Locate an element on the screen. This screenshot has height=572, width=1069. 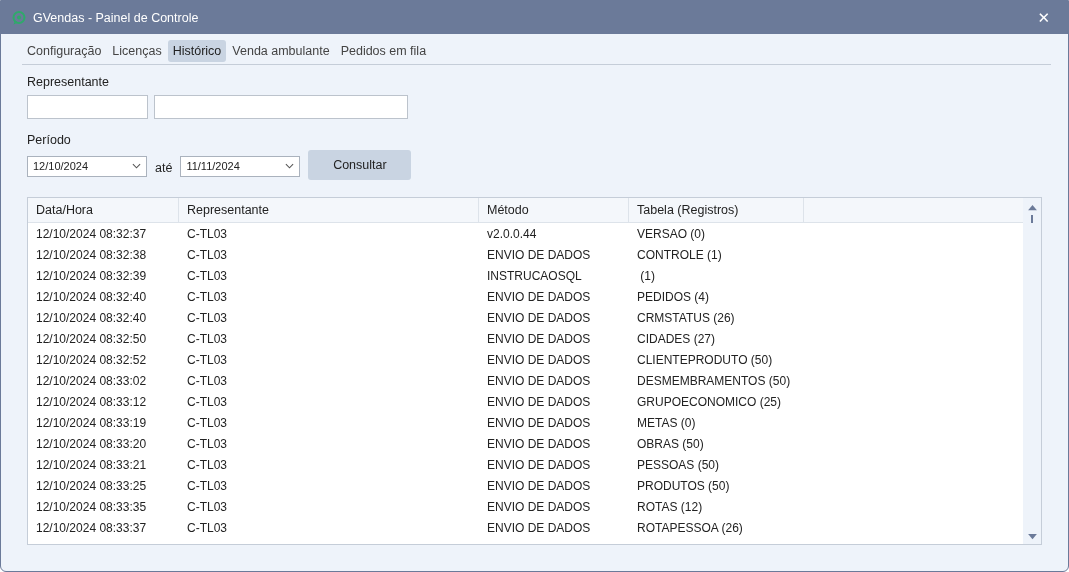
table-cell-text: PEDIDOS (4) is located at coordinates (673, 296).